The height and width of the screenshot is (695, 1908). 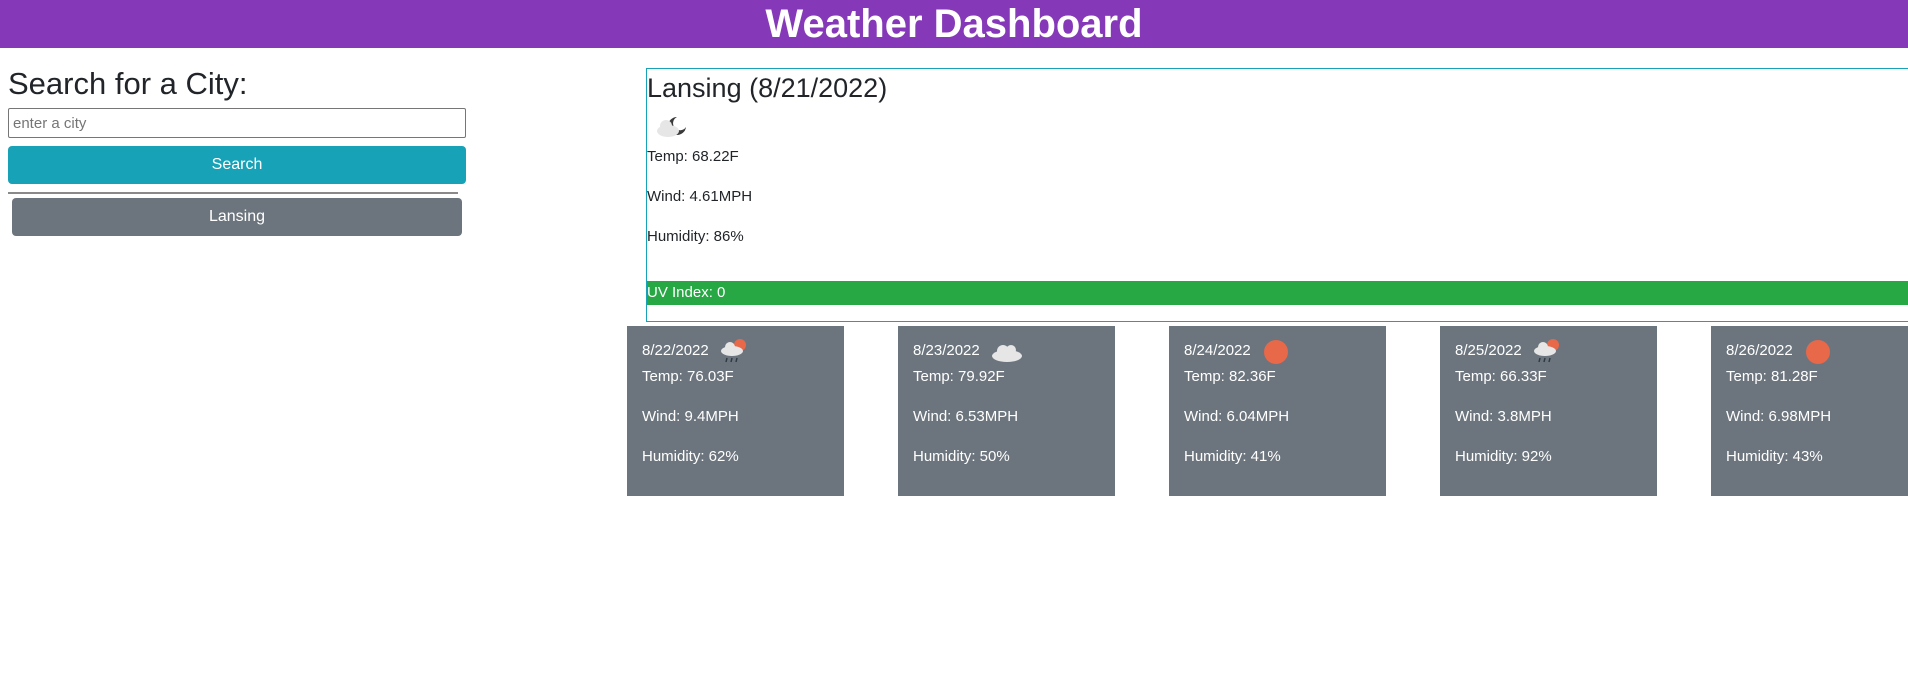 I want to click on current-temp: Temp: 68.22F, so click(x=693, y=156).